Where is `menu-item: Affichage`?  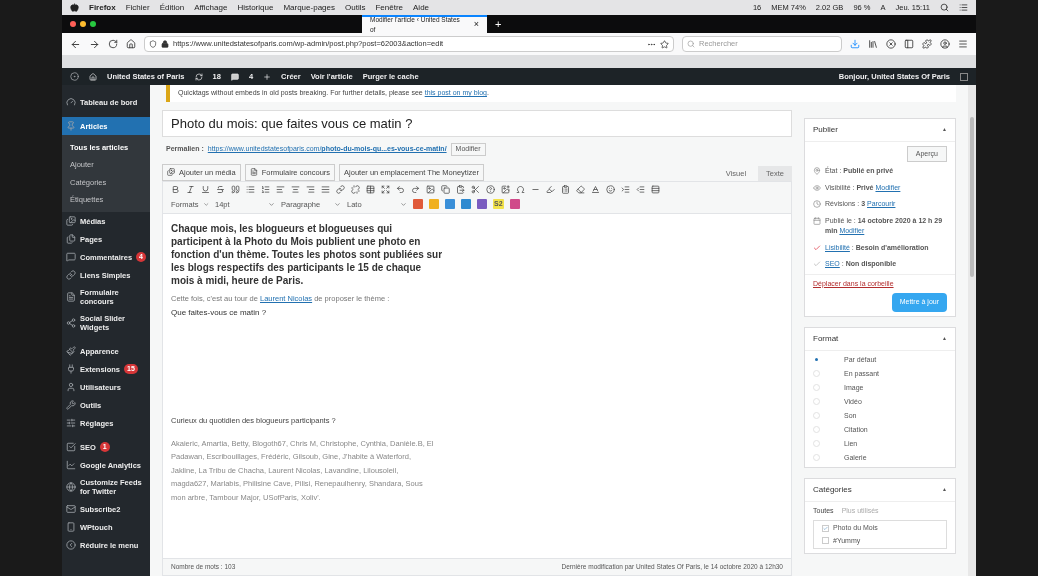
menu-item: Affichage is located at coordinates (211, 7).